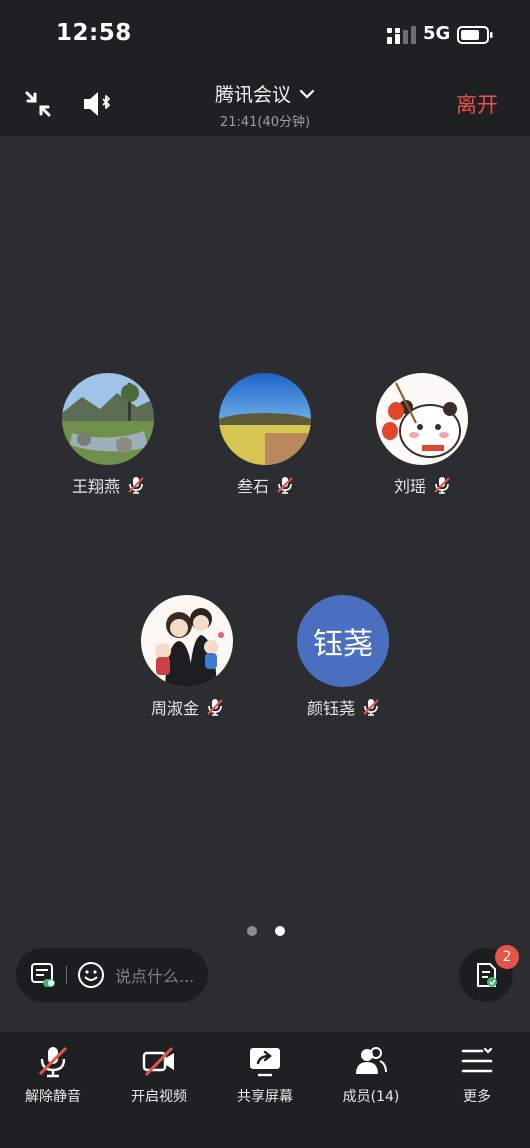 The image size is (530, 1148). I want to click on emoji-icon, so click(91, 975).